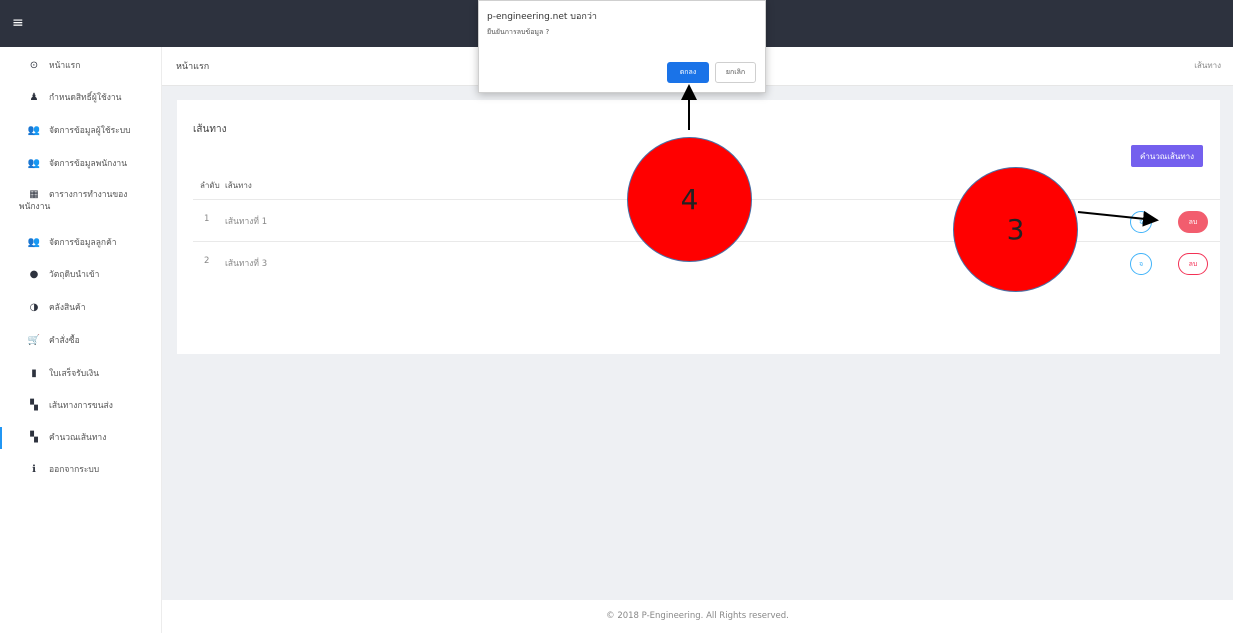 Image resolution: width=1233 pixels, height=633 pixels. What do you see at coordinates (688, 72) in the screenshot?
I see `ok-button: ตกลง` at bounding box center [688, 72].